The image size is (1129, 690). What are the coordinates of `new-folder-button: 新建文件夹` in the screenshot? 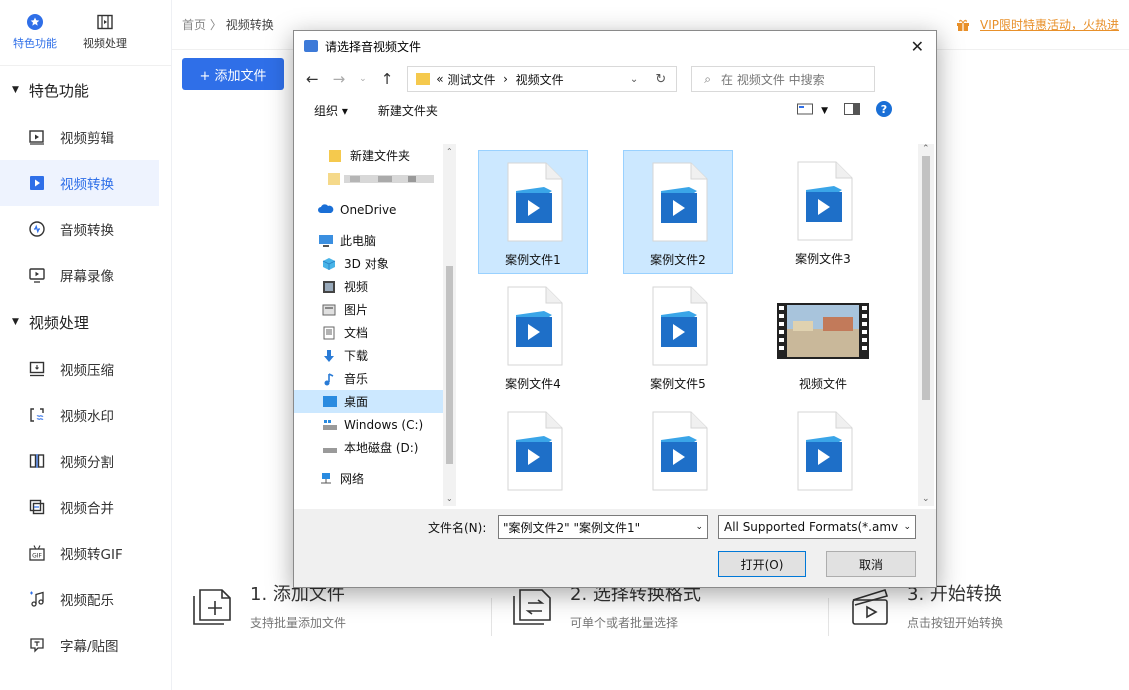 It's located at (408, 110).